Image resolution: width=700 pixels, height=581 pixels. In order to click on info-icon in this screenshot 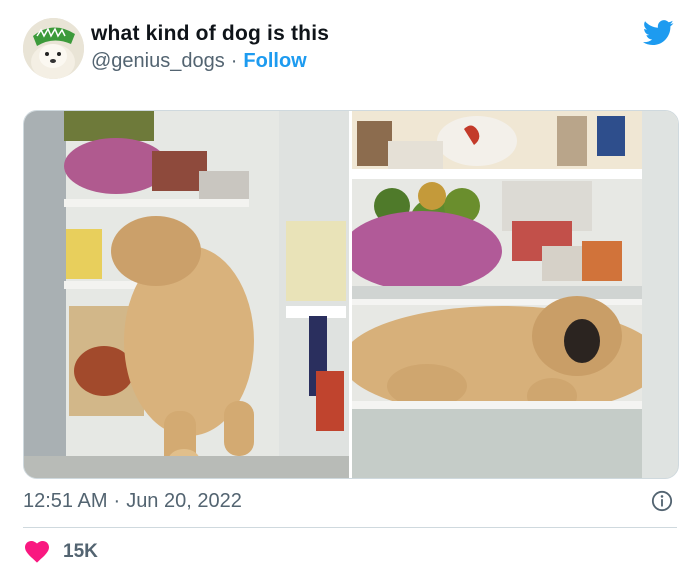, I will do `click(662, 501)`.